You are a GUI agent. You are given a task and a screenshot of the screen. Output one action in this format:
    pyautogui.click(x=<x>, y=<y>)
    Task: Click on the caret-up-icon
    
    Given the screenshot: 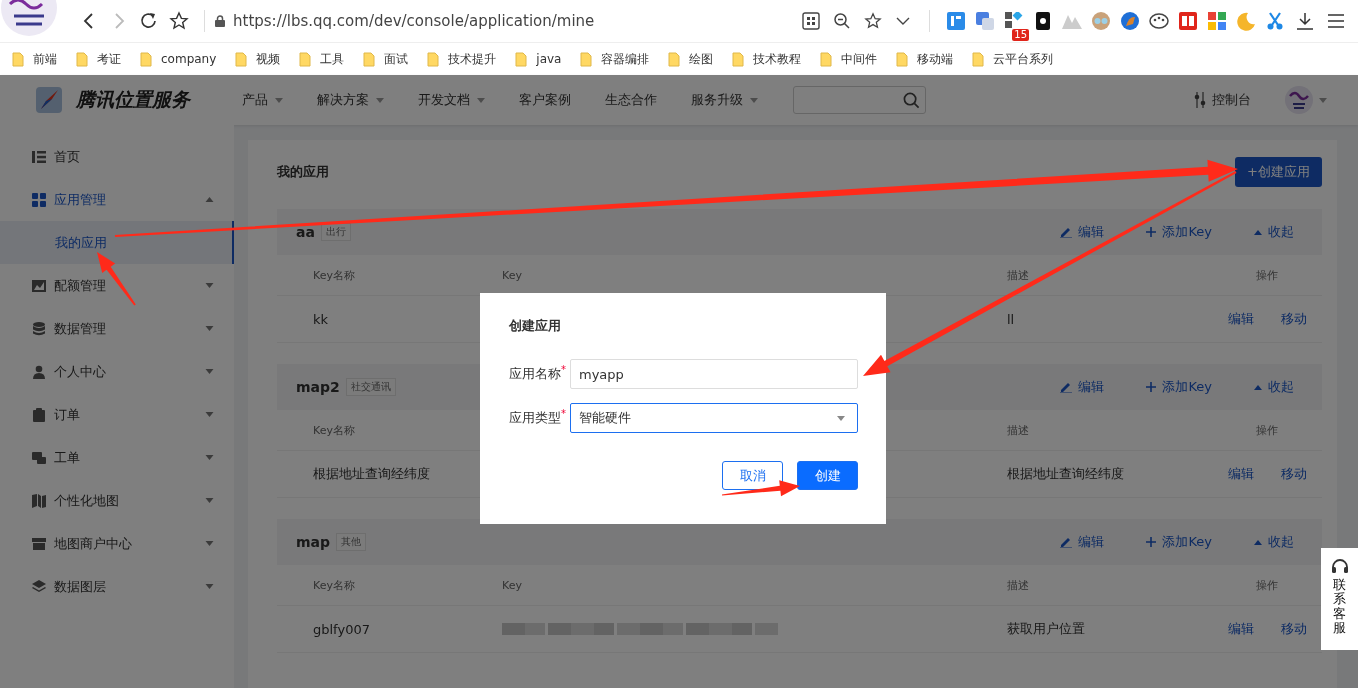 What is the action you would take?
    pyautogui.click(x=1258, y=232)
    